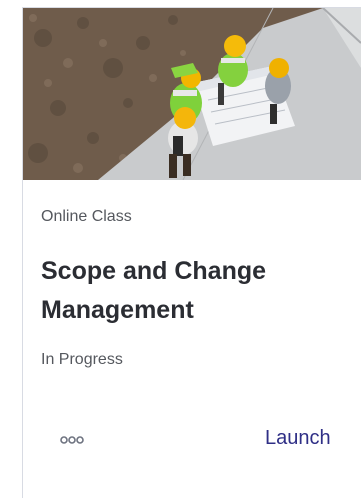 Image resolution: width=361 pixels, height=498 pixels. Describe the element at coordinates (86, 216) in the screenshot. I see `course-type-label: Online Class` at that location.